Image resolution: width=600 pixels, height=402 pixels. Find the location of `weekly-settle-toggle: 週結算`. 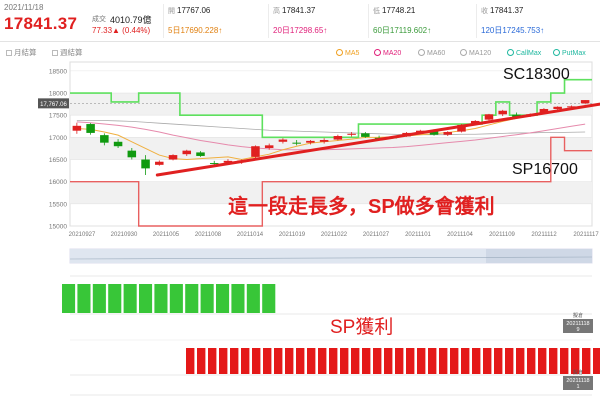

weekly-settle-toggle: 週結算 is located at coordinates (67, 52).